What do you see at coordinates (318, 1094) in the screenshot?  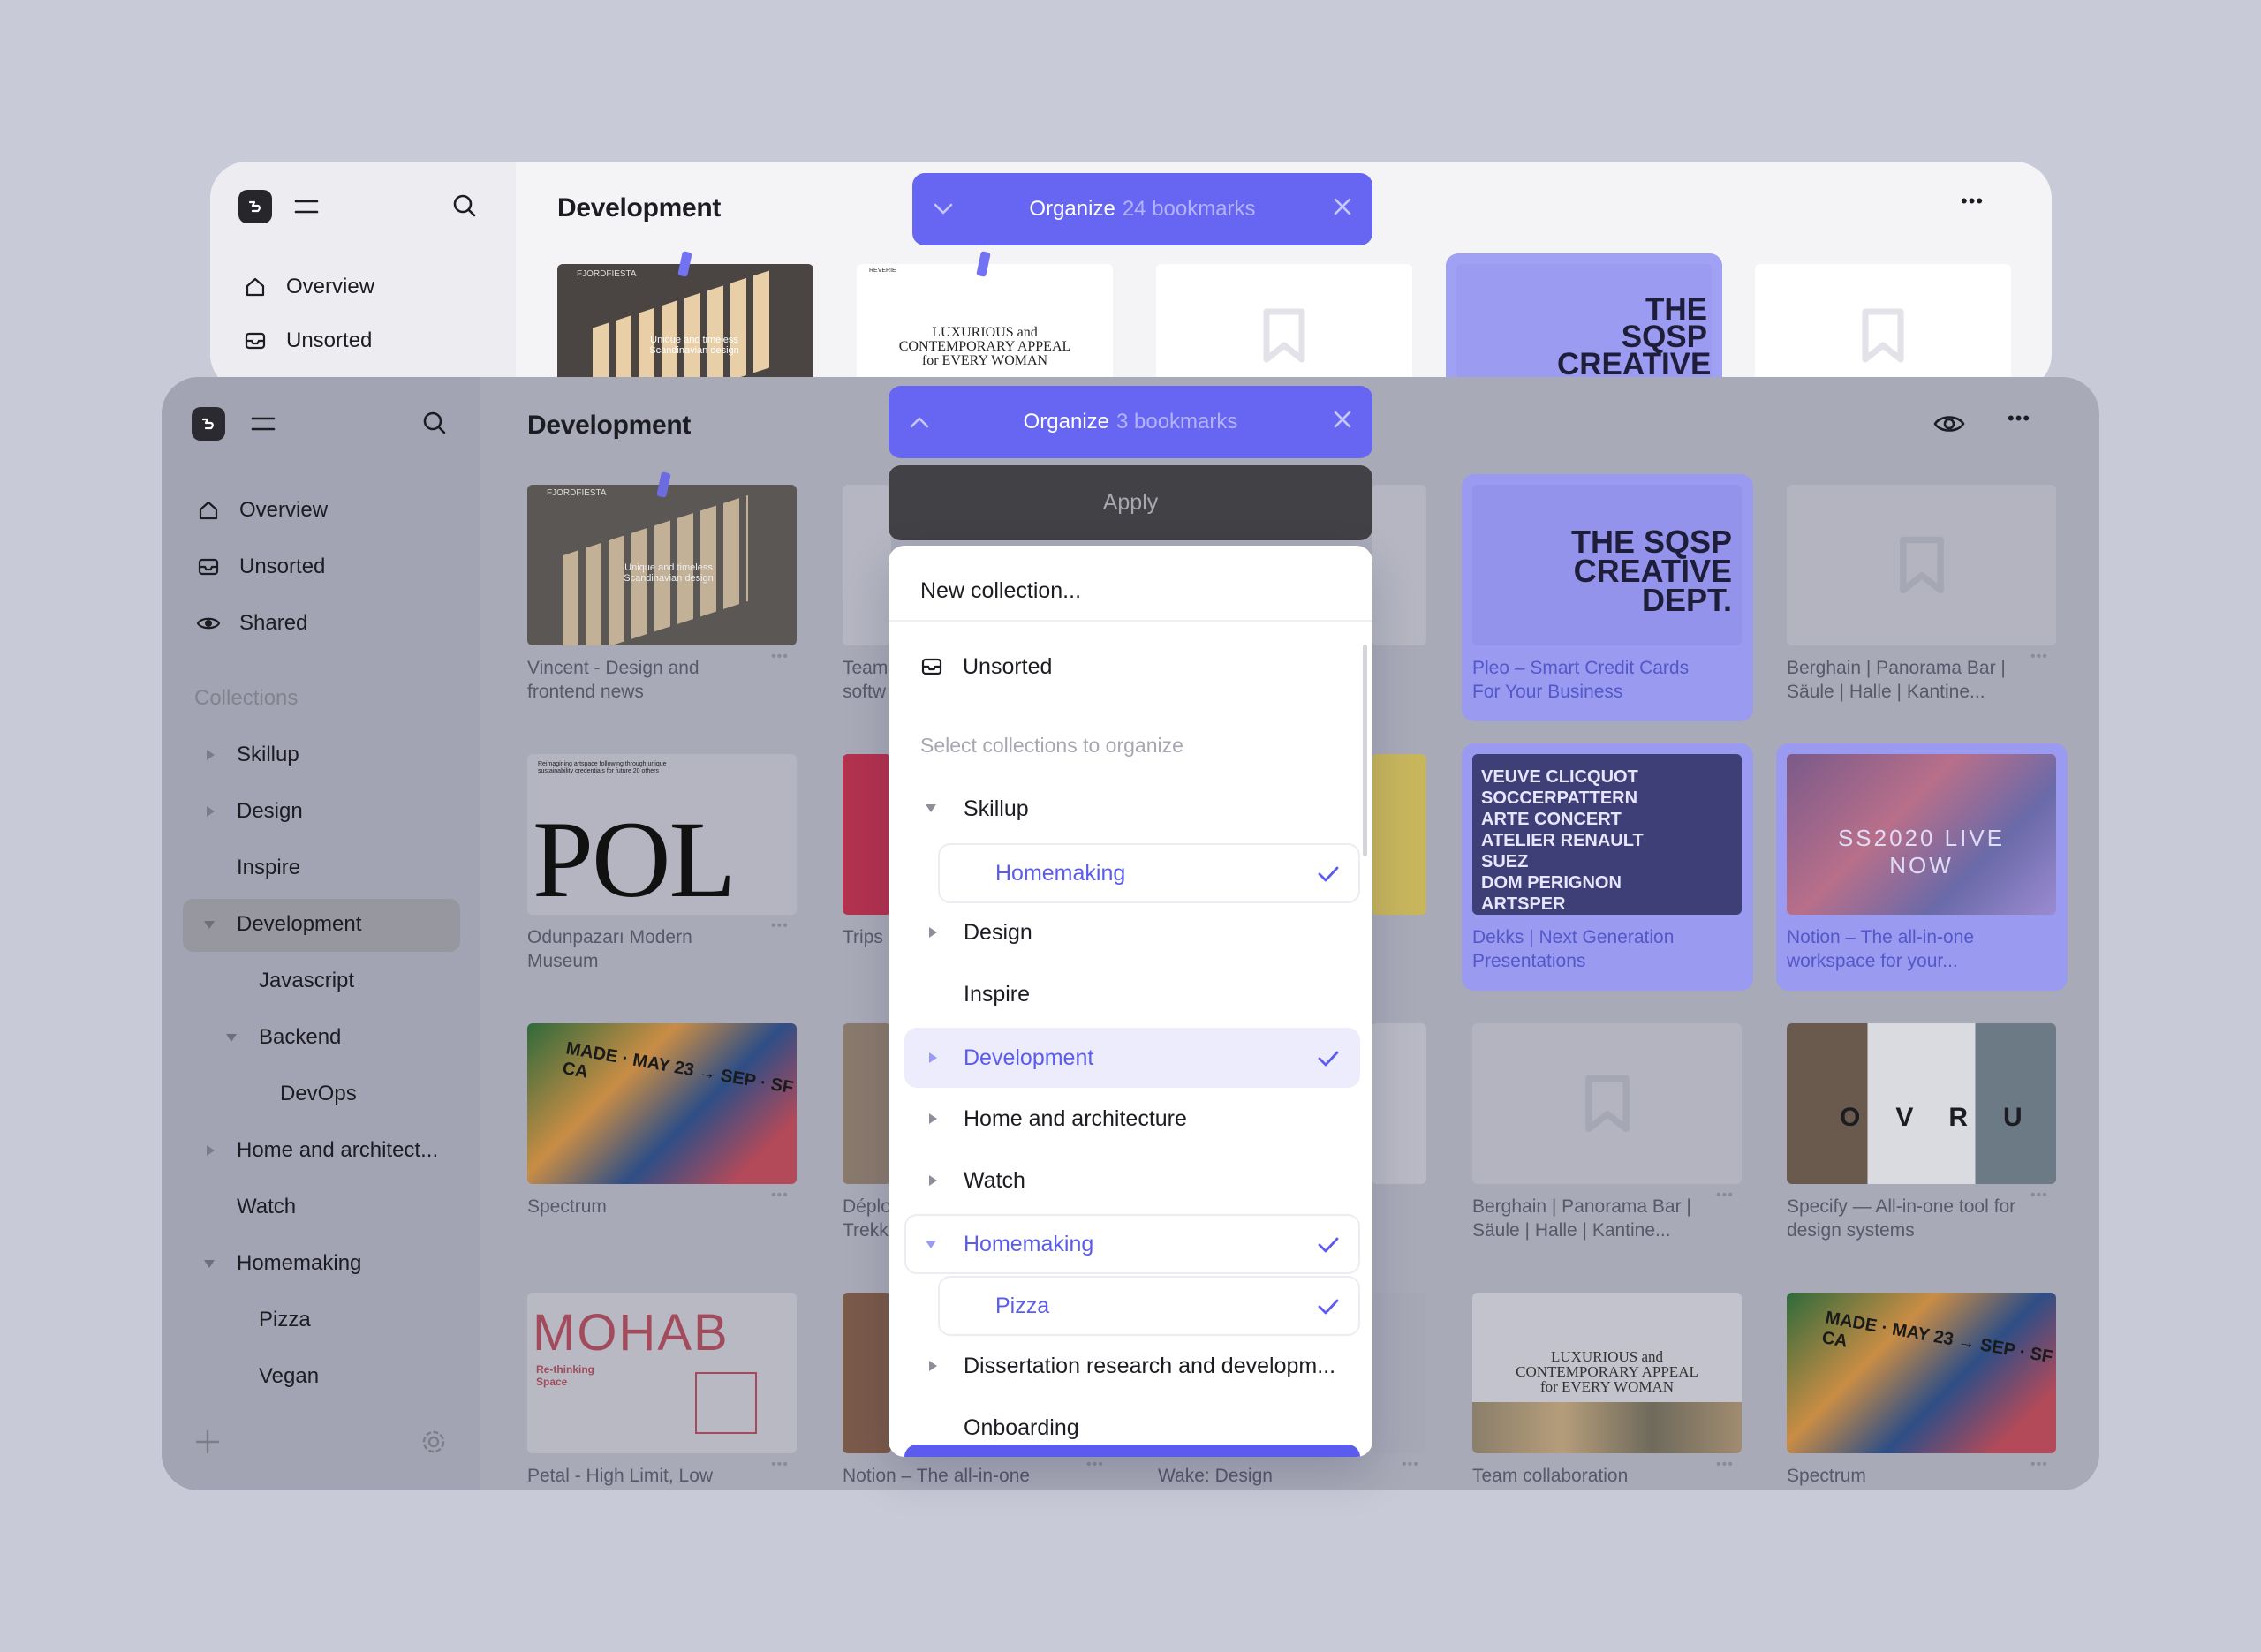 I see `tree-item-devops: DevOps` at bounding box center [318, 1094].